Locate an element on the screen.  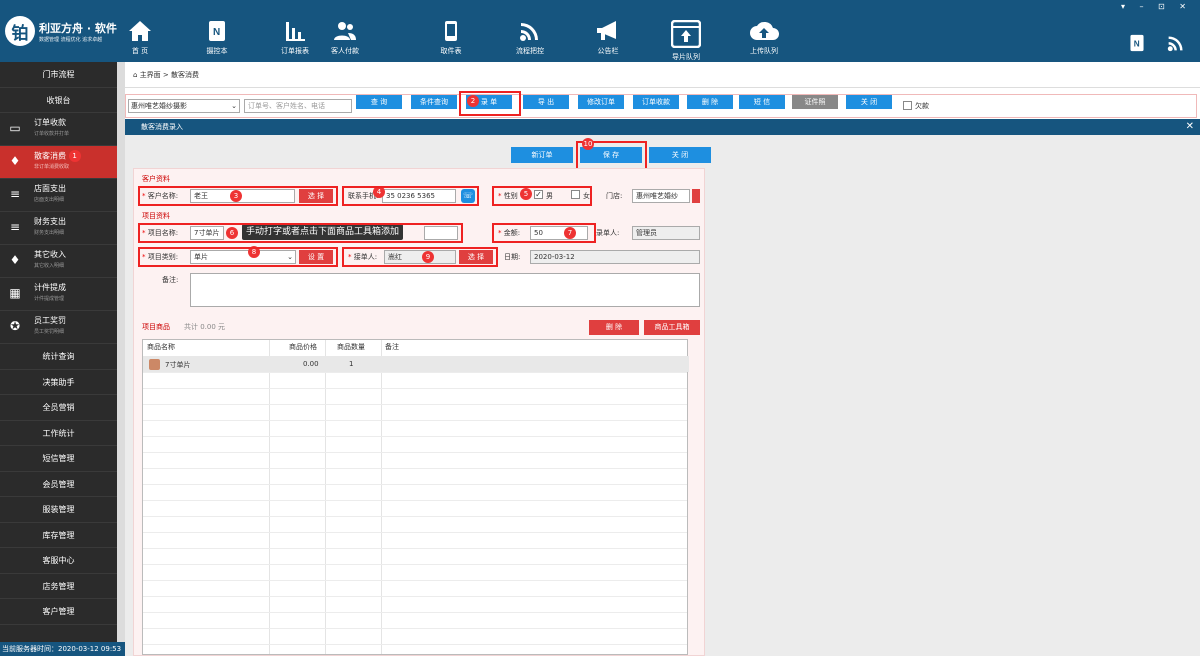
sidebar-item-decision: 决策助手 is located at coordinates (58, 382).